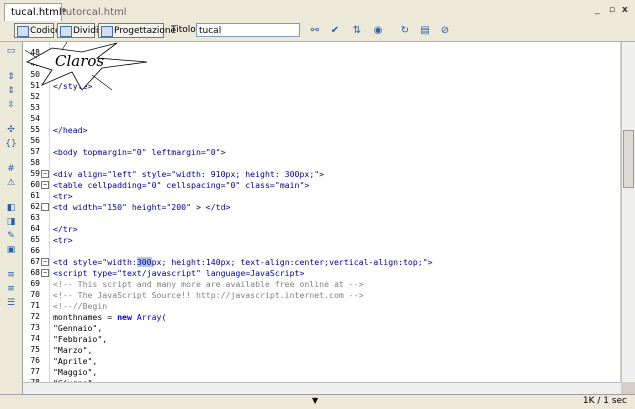 This screenshot has width=635, height=409. I want to click on collapse-tag-icon: ⇕, so click(11, 77).